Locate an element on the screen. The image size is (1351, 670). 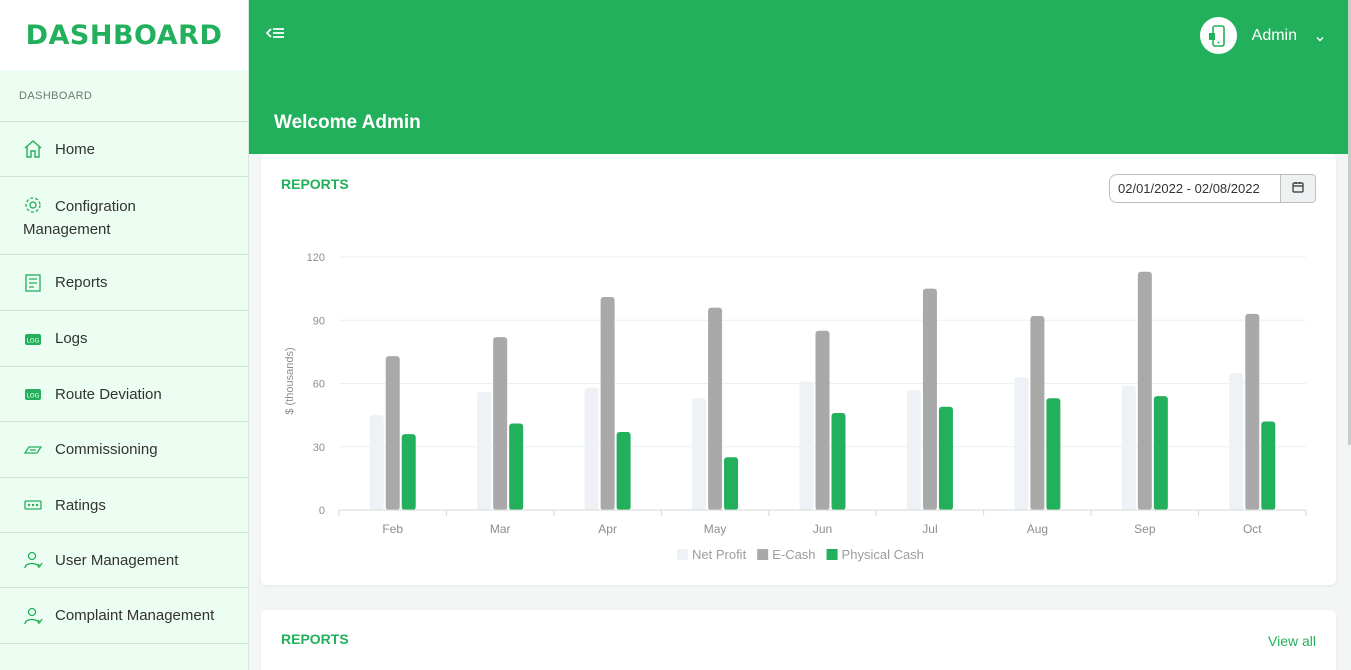
x-tick-label: Aug is located at coordinates (1037, 529).